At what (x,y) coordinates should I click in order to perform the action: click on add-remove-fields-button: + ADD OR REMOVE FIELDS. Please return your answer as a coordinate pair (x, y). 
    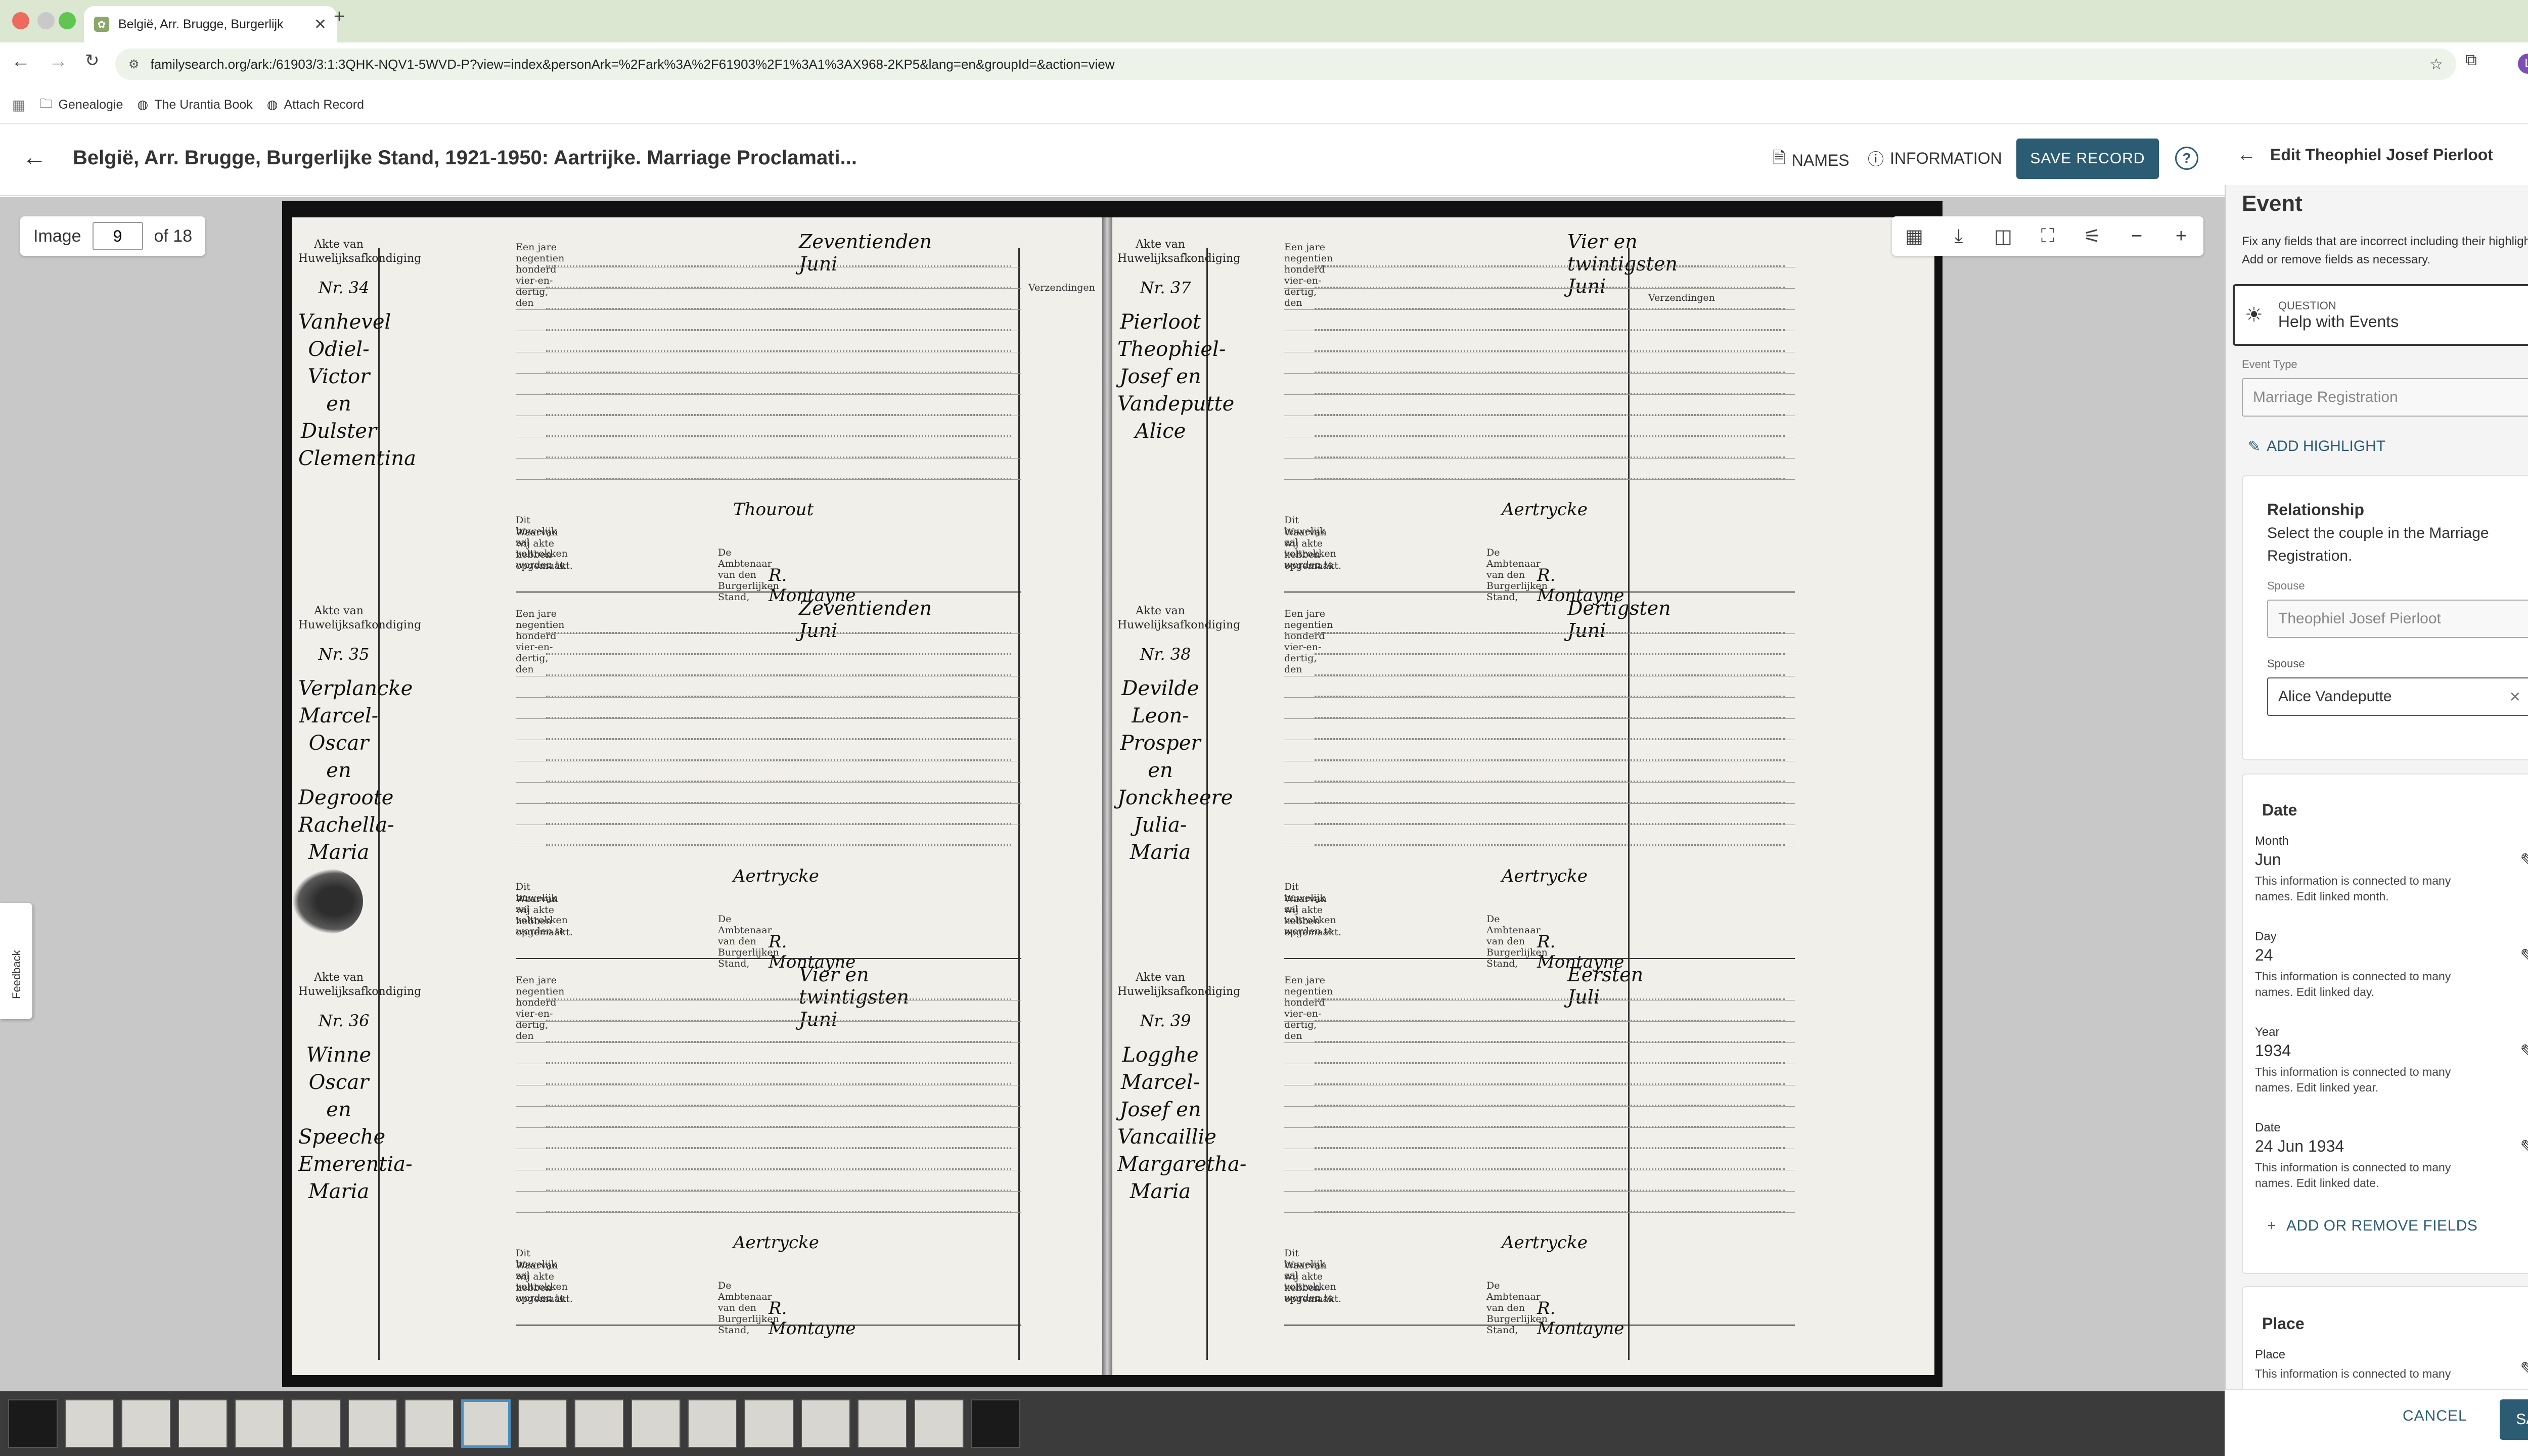
    Looking at the image, I should click on (2372, 1226).